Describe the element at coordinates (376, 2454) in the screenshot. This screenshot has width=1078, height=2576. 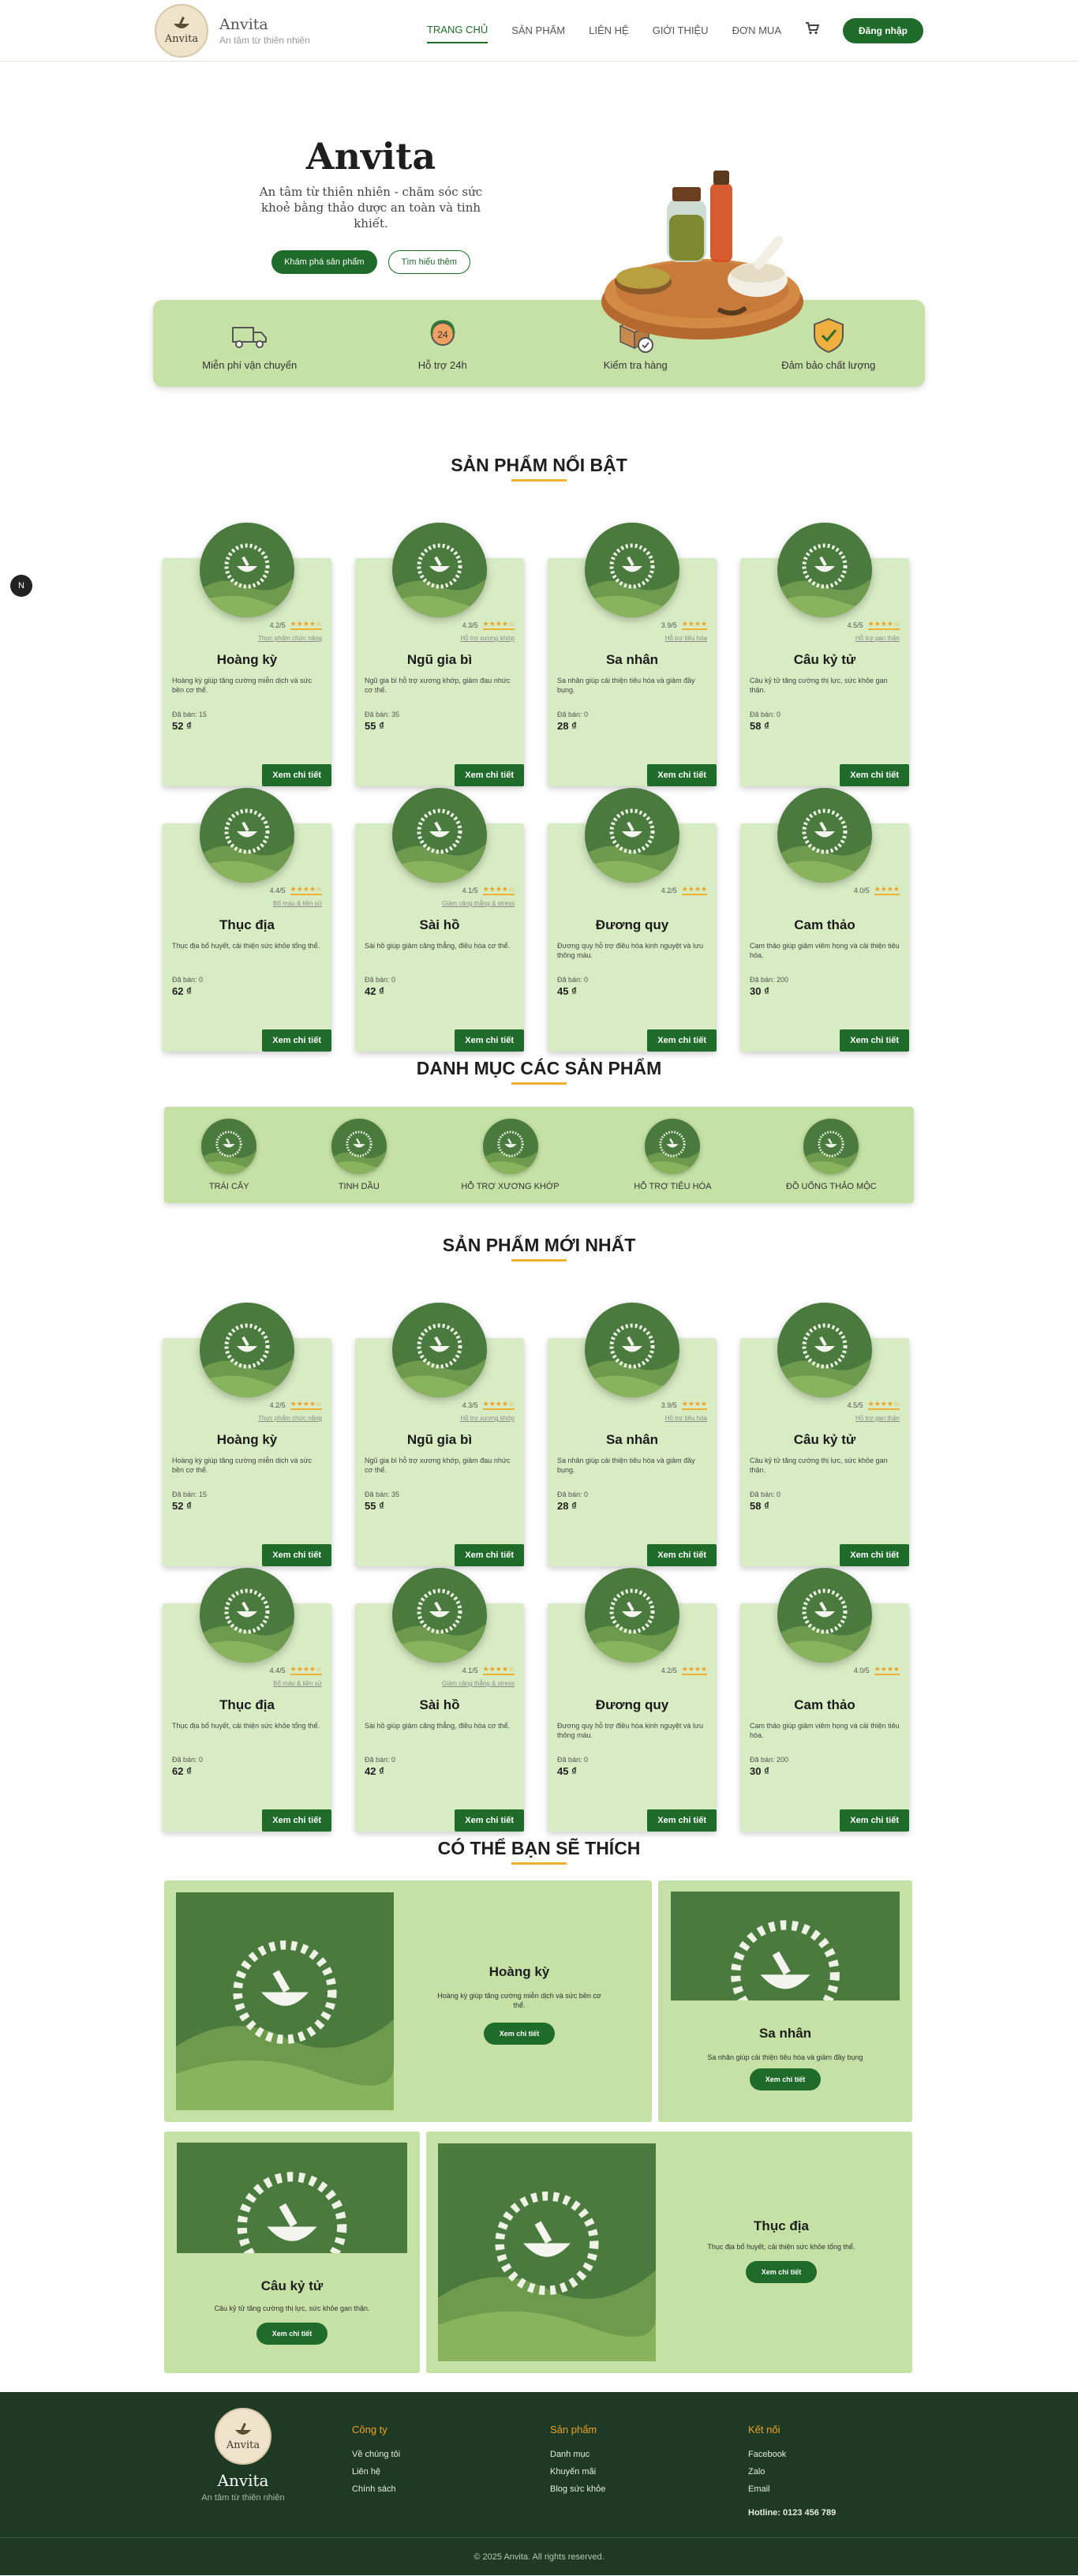
I see `footer-link-about: Về chúng tôi` at that location.